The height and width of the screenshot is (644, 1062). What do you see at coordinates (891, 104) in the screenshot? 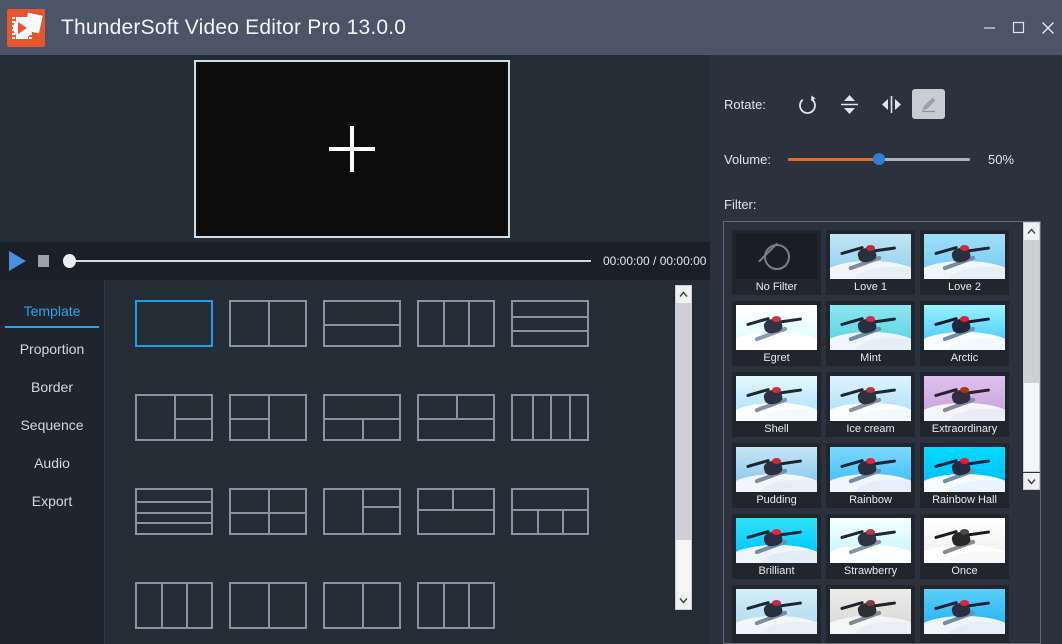
I see `flip-horizontal-icon` at bounding box center [891, 104].